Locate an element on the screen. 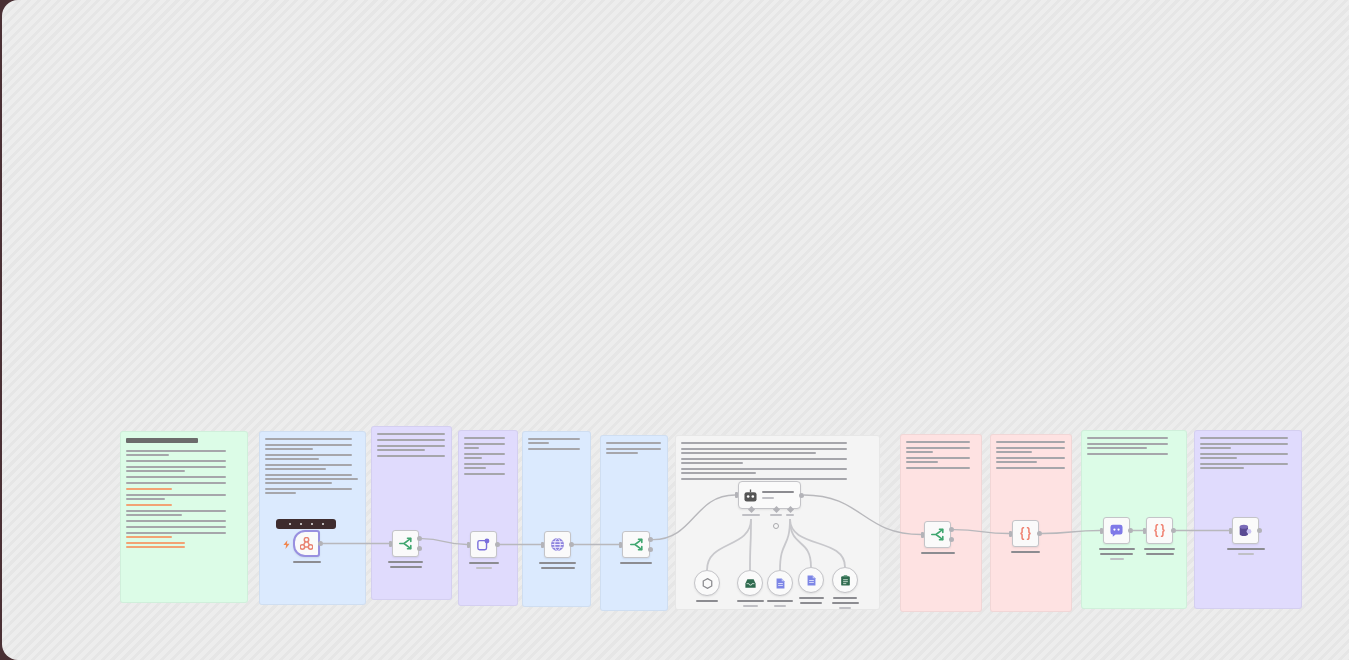 The height and width of the screenshot is (660, 1349). database-icon is located at coordinates (1245, 530).